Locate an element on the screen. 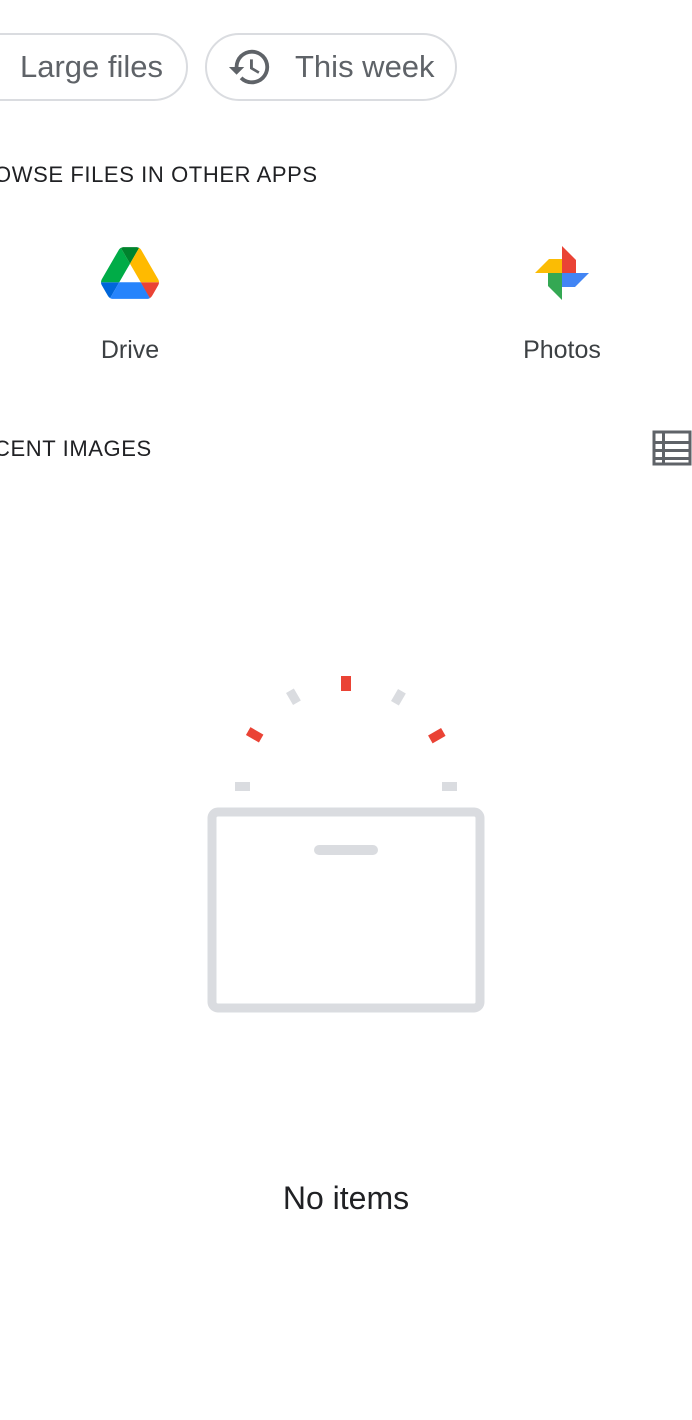 This screenshot has height=1420, width=692. large-files-chip: Large files is located at coordinates (94, 67).